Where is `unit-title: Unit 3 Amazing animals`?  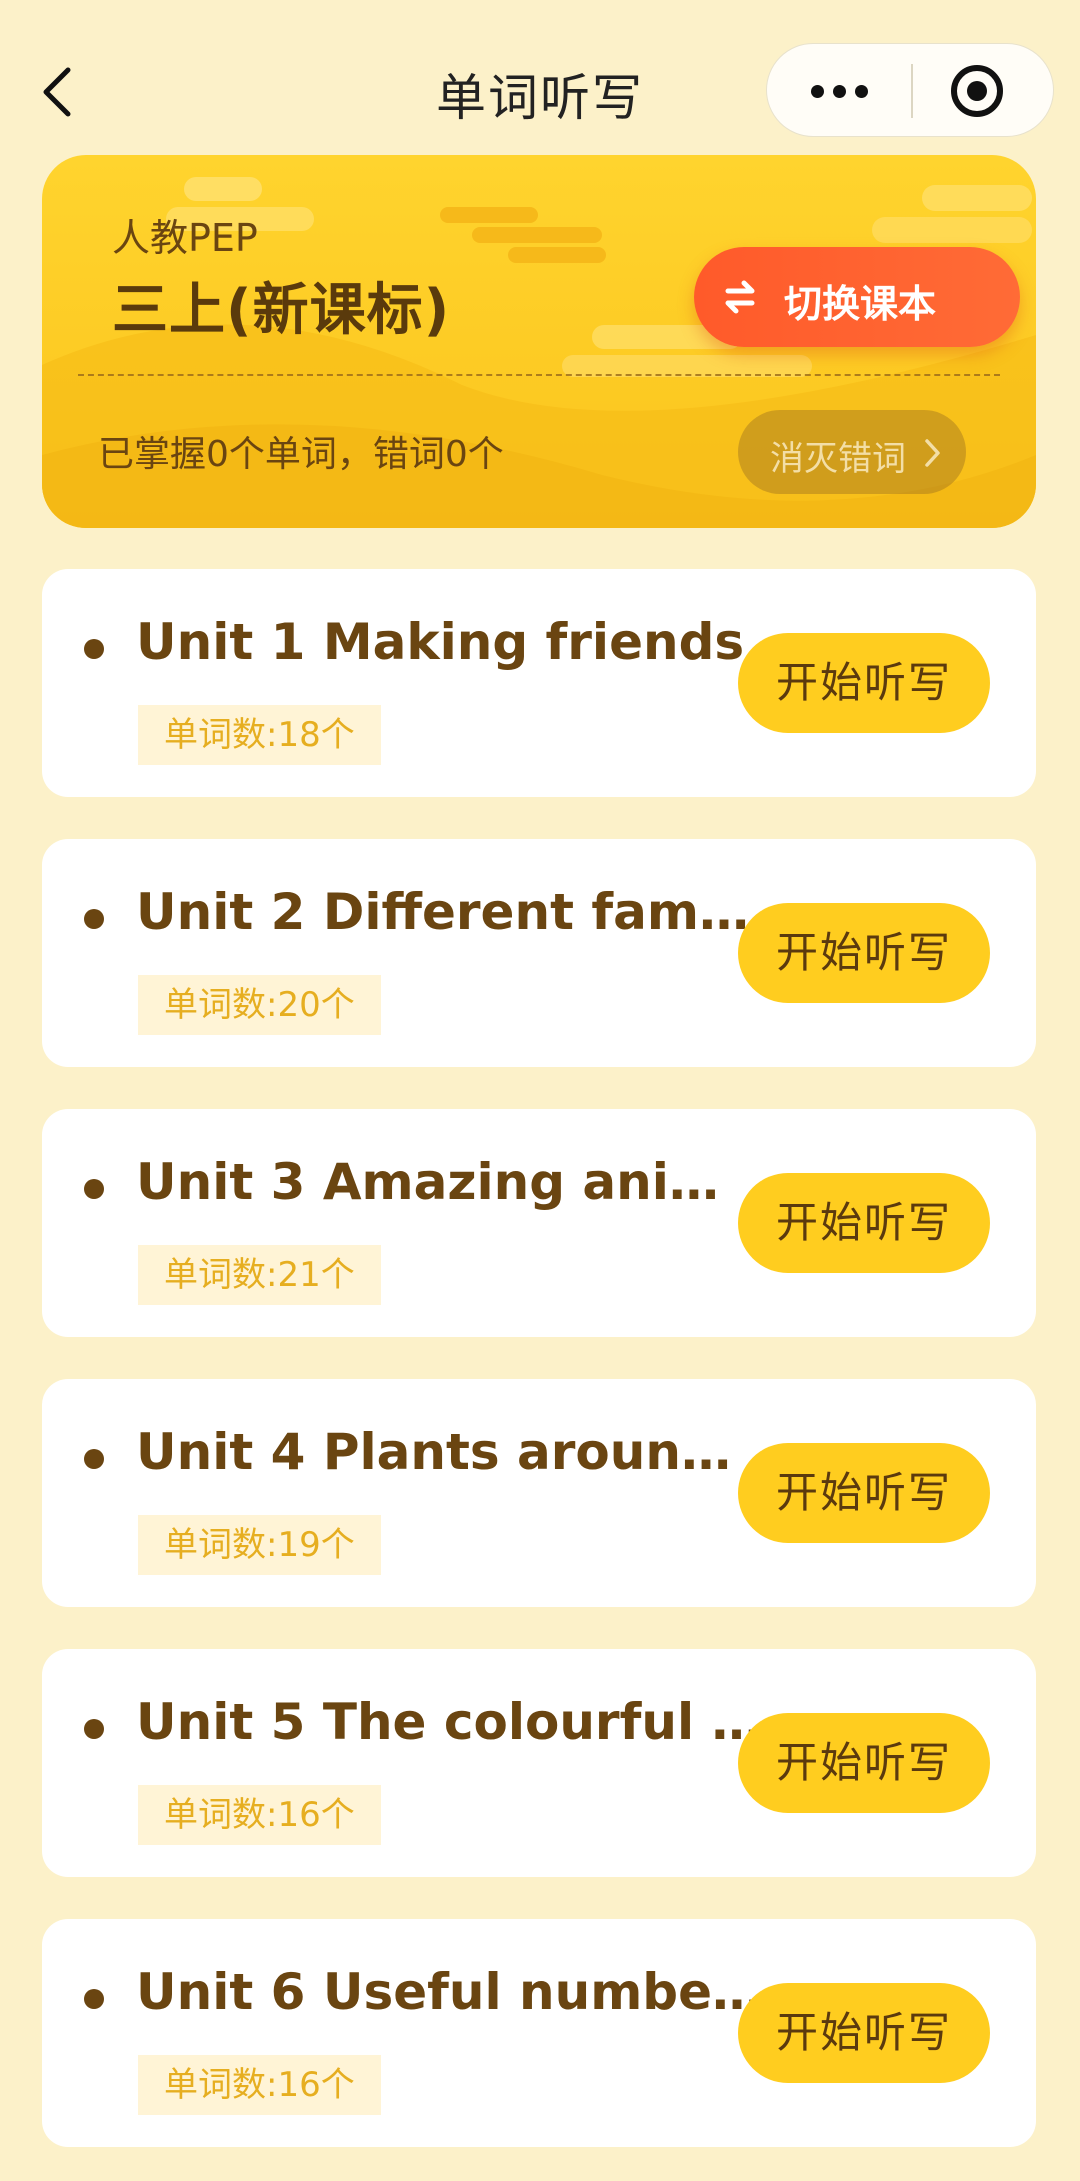
unit-title: Unit 3 Amazing animals is located at coordinates (451, 1182).